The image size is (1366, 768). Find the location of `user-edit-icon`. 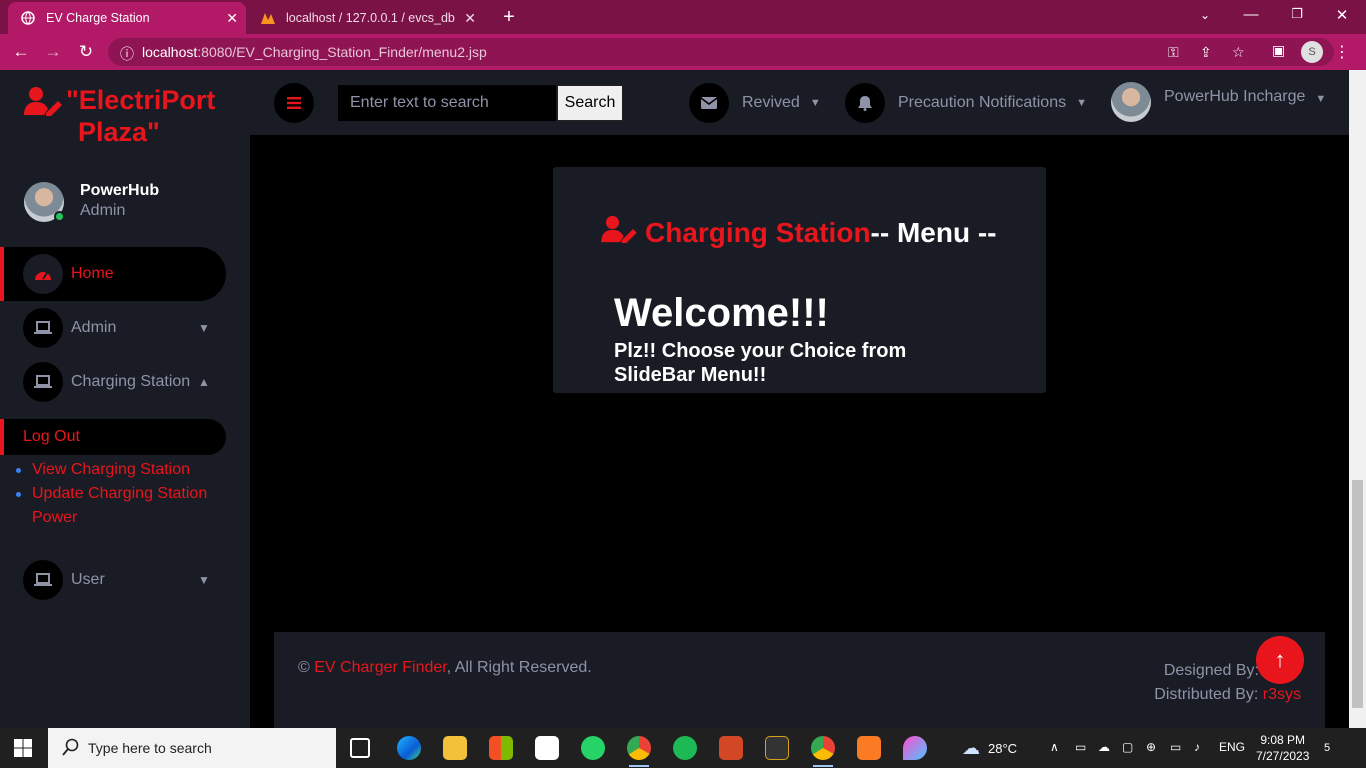

user-edit-icon is located at coordinates (619, 232).